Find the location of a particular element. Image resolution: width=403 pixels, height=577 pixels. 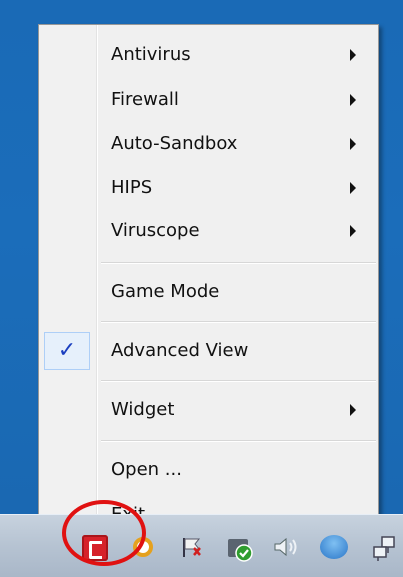

menu-item-firewall: Firewall is located at coordinates (208, 100).